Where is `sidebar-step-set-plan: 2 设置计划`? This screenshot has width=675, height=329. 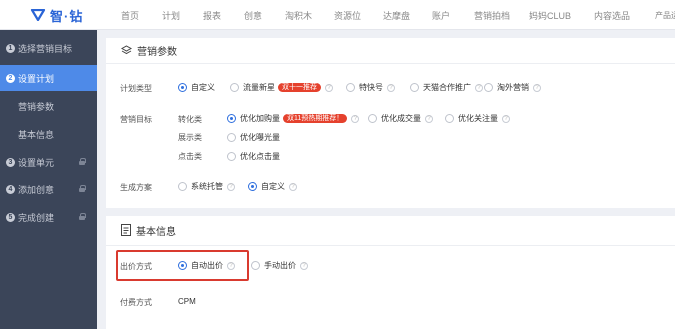 sidebar-step-set-plan: 2 设置计划 is located at coordinates (48, 78).